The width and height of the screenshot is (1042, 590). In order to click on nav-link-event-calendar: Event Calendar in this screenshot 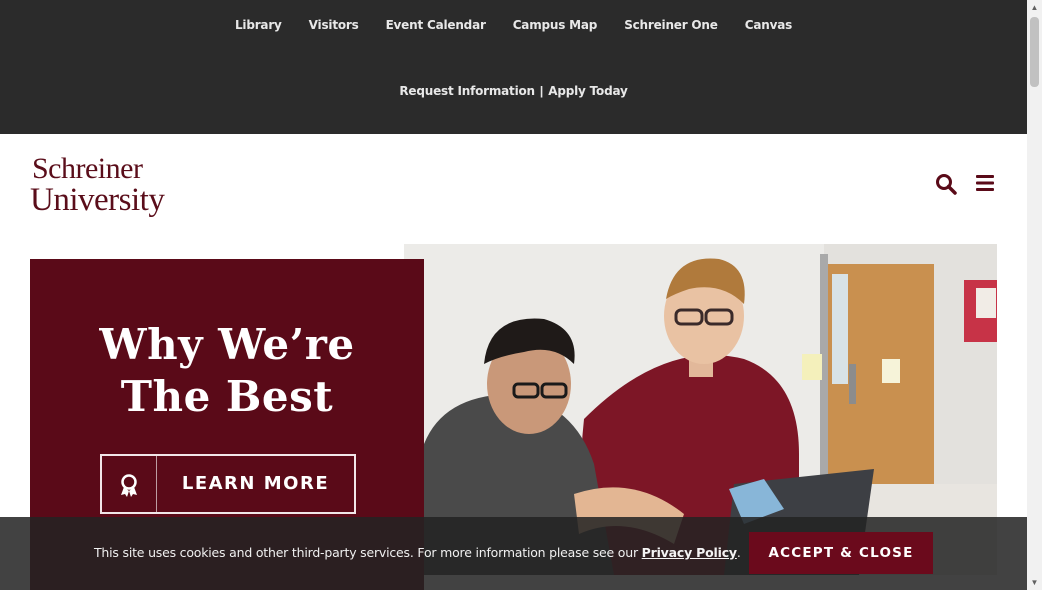, I will do `click(436, 25)`.